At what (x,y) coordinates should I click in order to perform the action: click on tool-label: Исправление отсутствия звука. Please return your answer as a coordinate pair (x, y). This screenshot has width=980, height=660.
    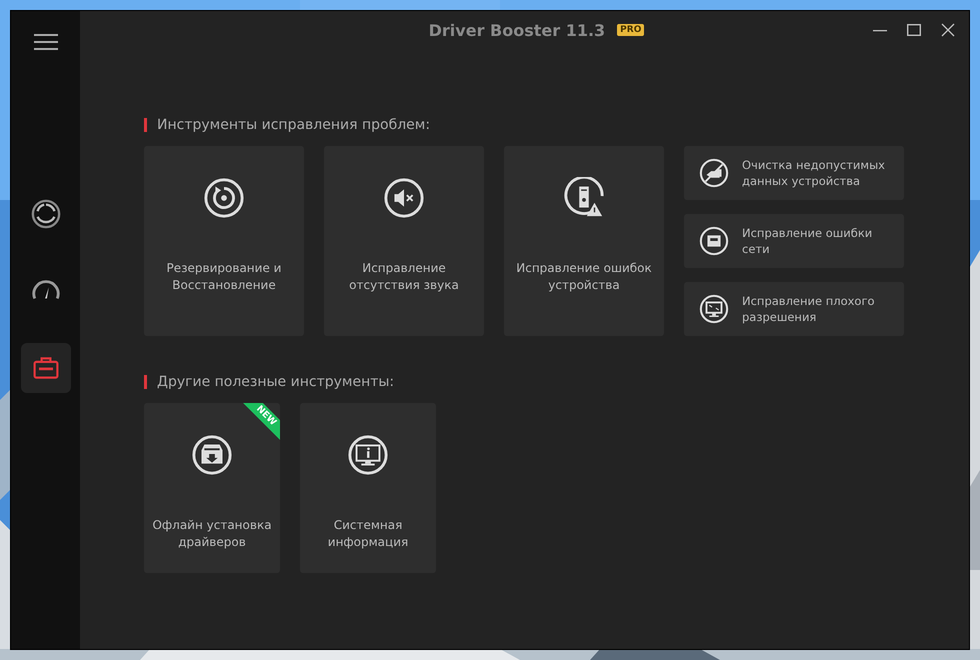
    Looking at the image, I should click on (404, 277).